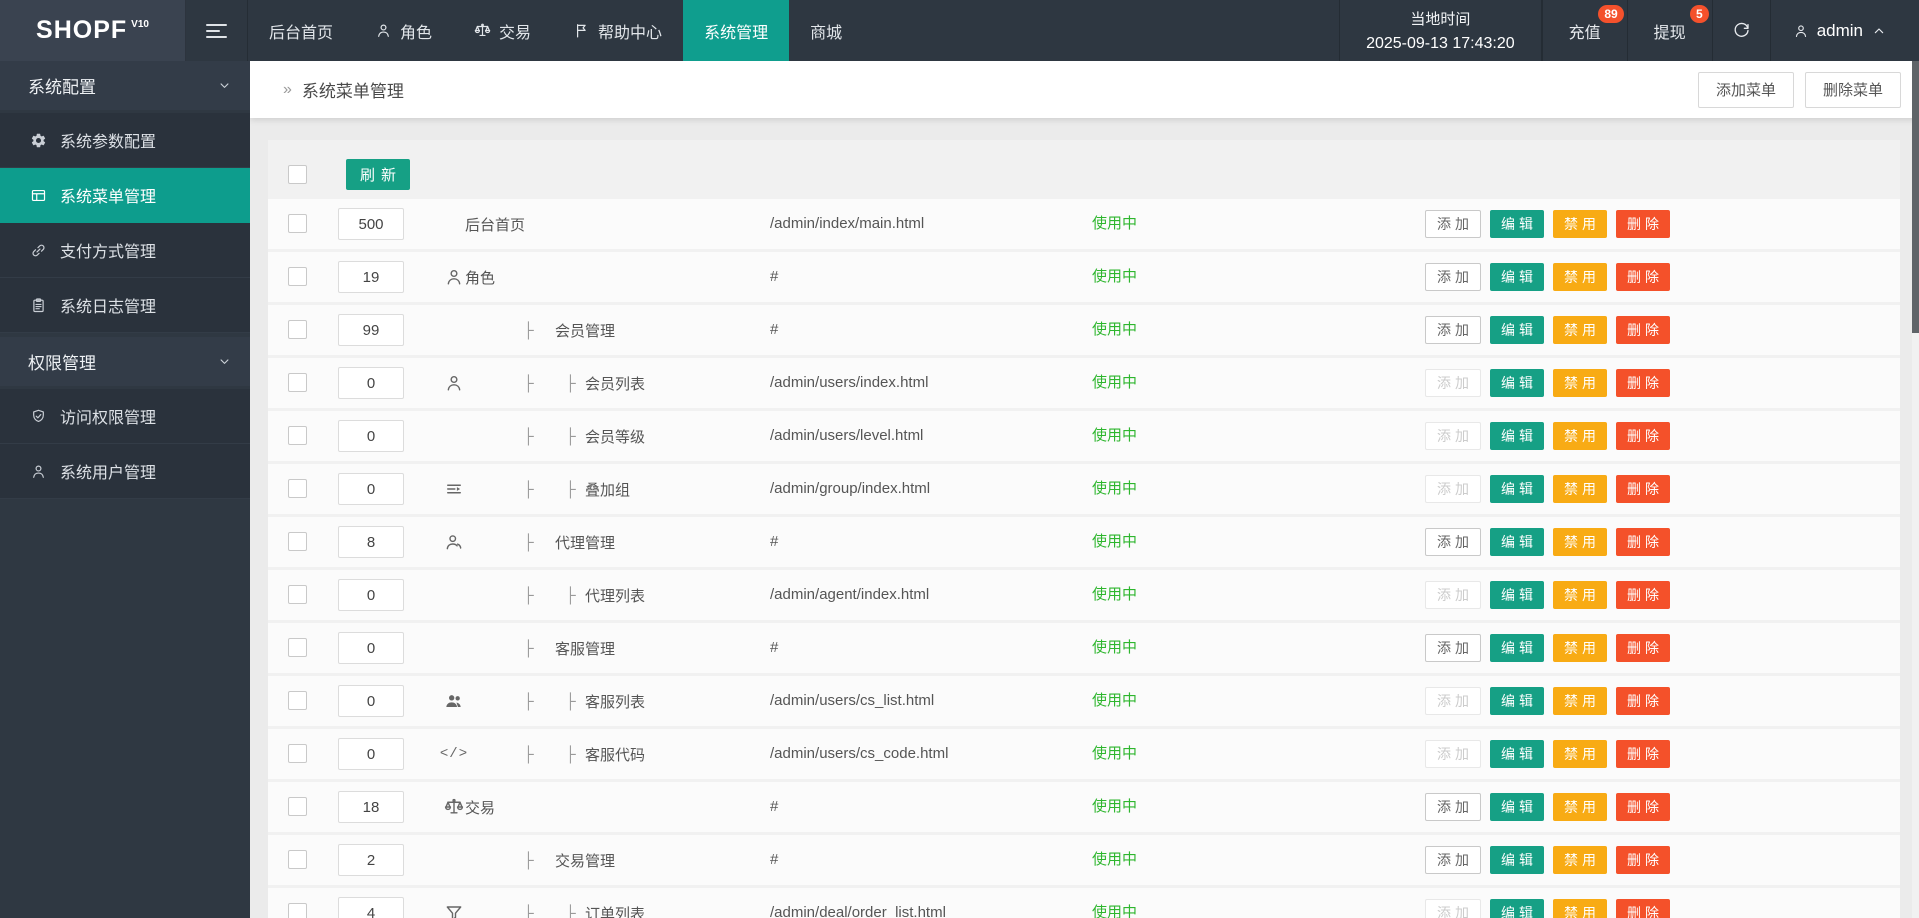  I want to click on sidebar-item-system-menu: 系统菜单管理, so click(125, 195).